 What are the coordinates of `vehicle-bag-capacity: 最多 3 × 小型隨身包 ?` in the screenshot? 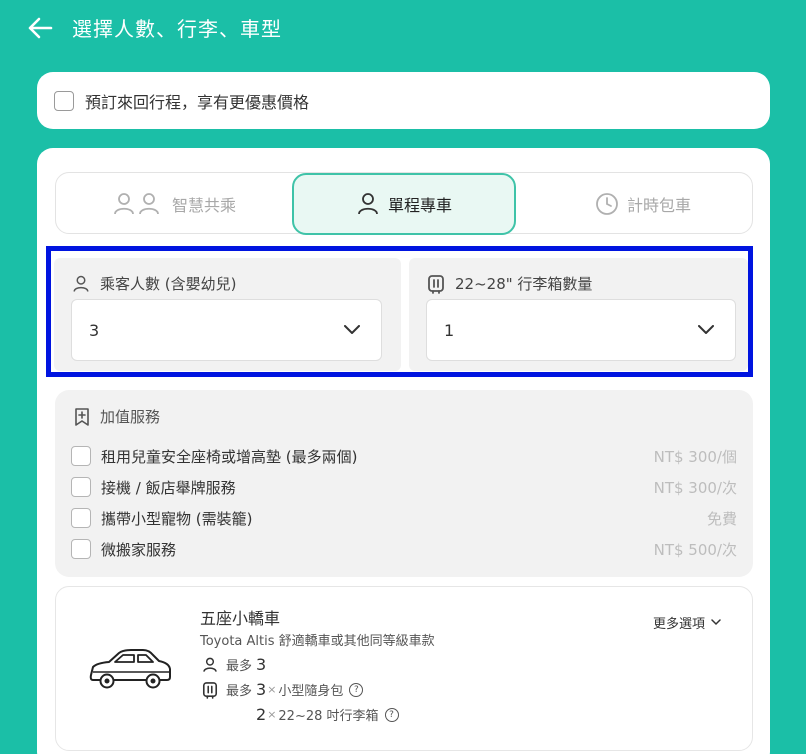 It's located at (283, 689).